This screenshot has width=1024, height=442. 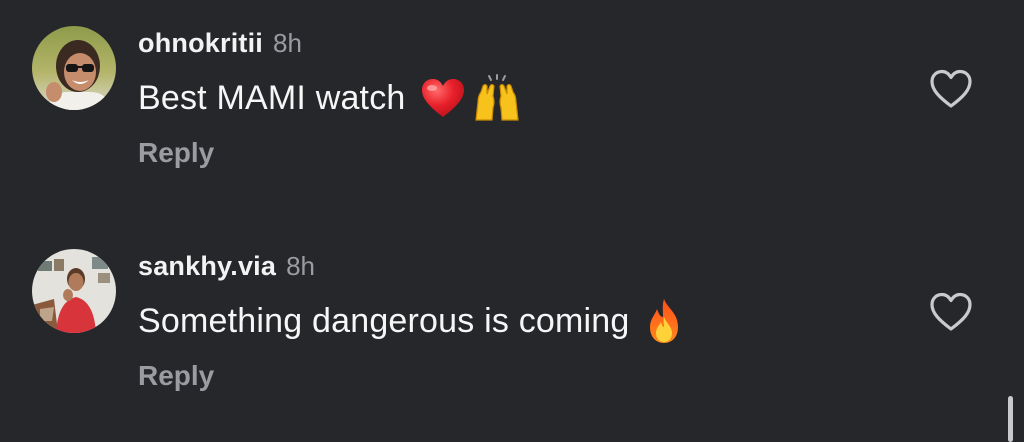 I want to click on comment-body: Best MAMI watch, so click(x=330, y=98).